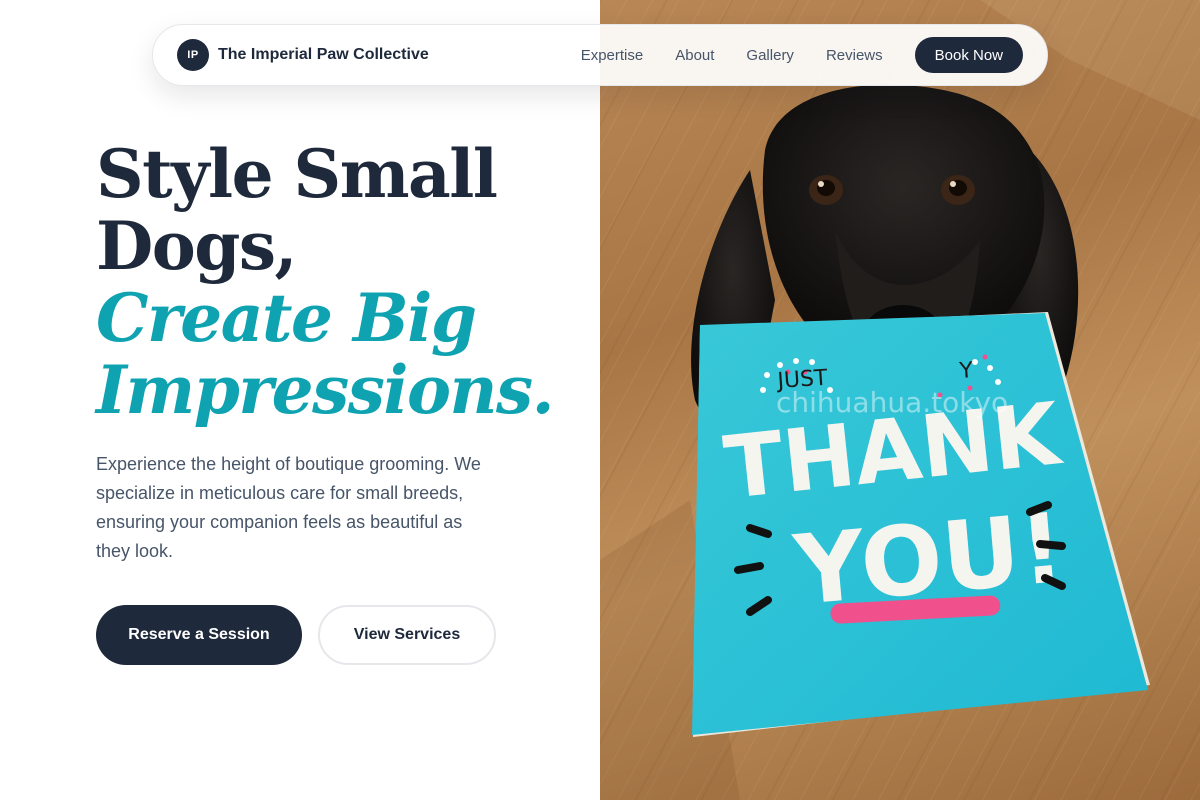 The height and width of the screenshot is (800, 1200). What do you see at coordinates (892, 402) in the screenshot?
I see `watermark-text: chihuahua.tokyo` at bounding box center [892, 402].